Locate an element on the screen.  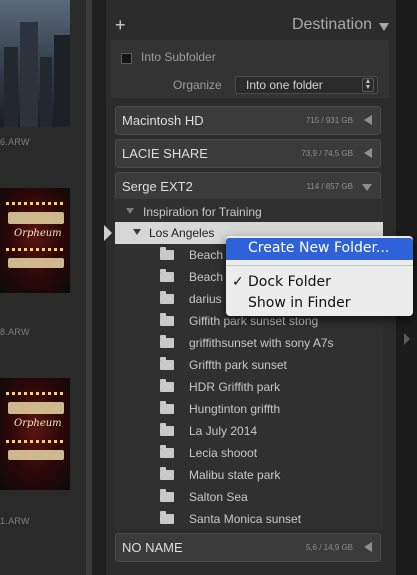
tree-item-label: Hungtinton griffth is located at coordinates (235, 409).